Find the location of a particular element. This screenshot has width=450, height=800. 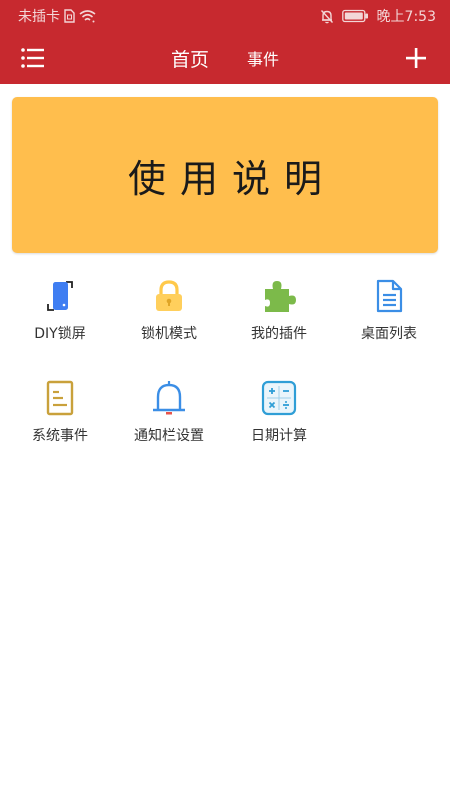

notepad-icon is located at coordinates (60, 398).